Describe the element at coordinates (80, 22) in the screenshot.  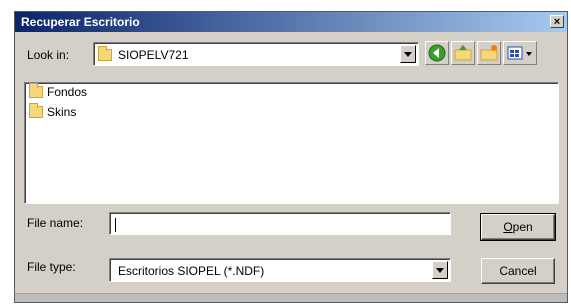
I see `window-title: Recuperar Escritorio` at that location.